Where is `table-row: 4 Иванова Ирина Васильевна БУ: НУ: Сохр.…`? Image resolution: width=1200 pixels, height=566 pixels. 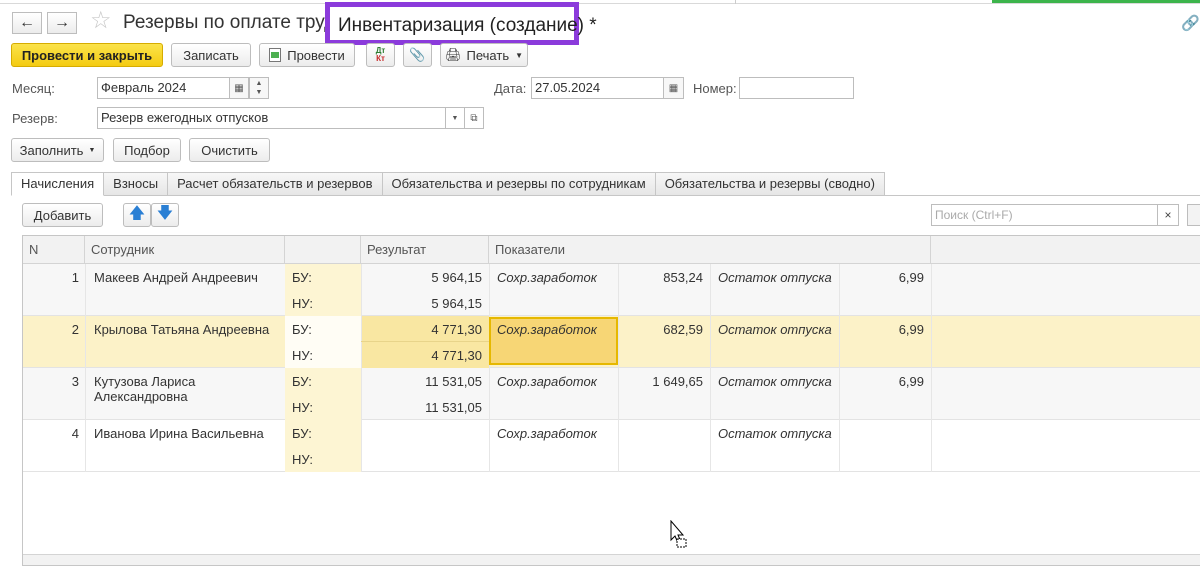 table-row: 4 Иванова Ирина Васильевна БУ: НУ: Сохр.… is located at coordinates (611, 446).